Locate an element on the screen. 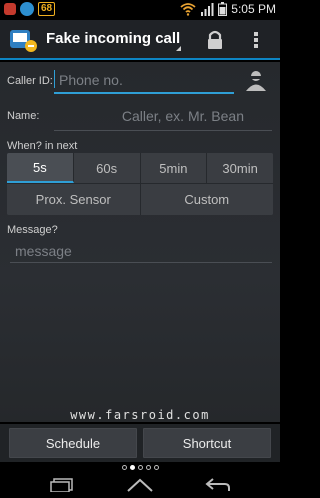 The image size is (320, 498). time-option-5min: 5min is located at coordinates (174, 168).